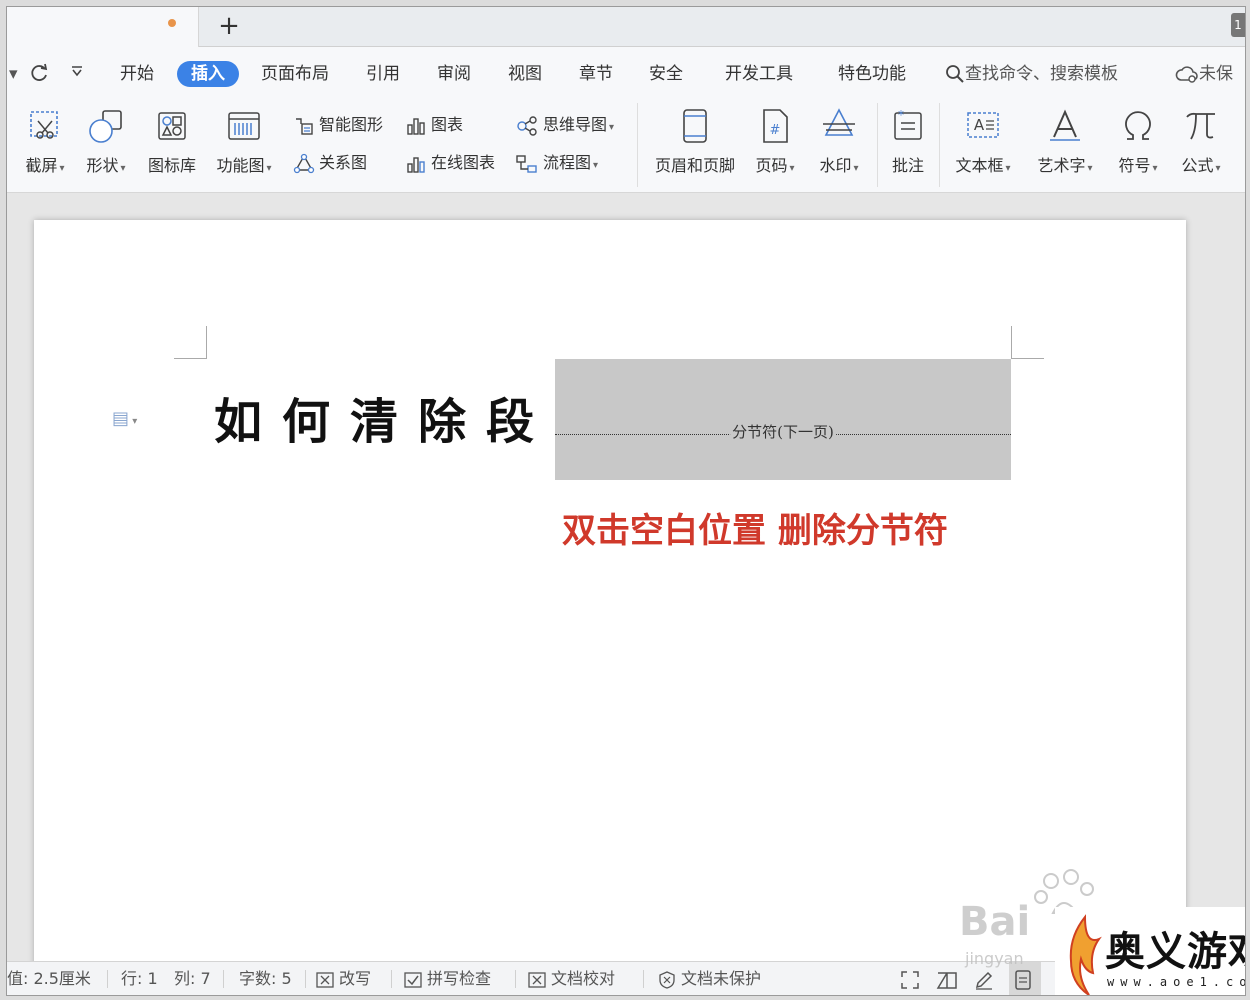 The height and width of the screenshot is (1000, 1250). What do you see at coordinates (304, 126) in the screenshot?
I see `smart-graphic-icon` at bounding box center [304, 126].